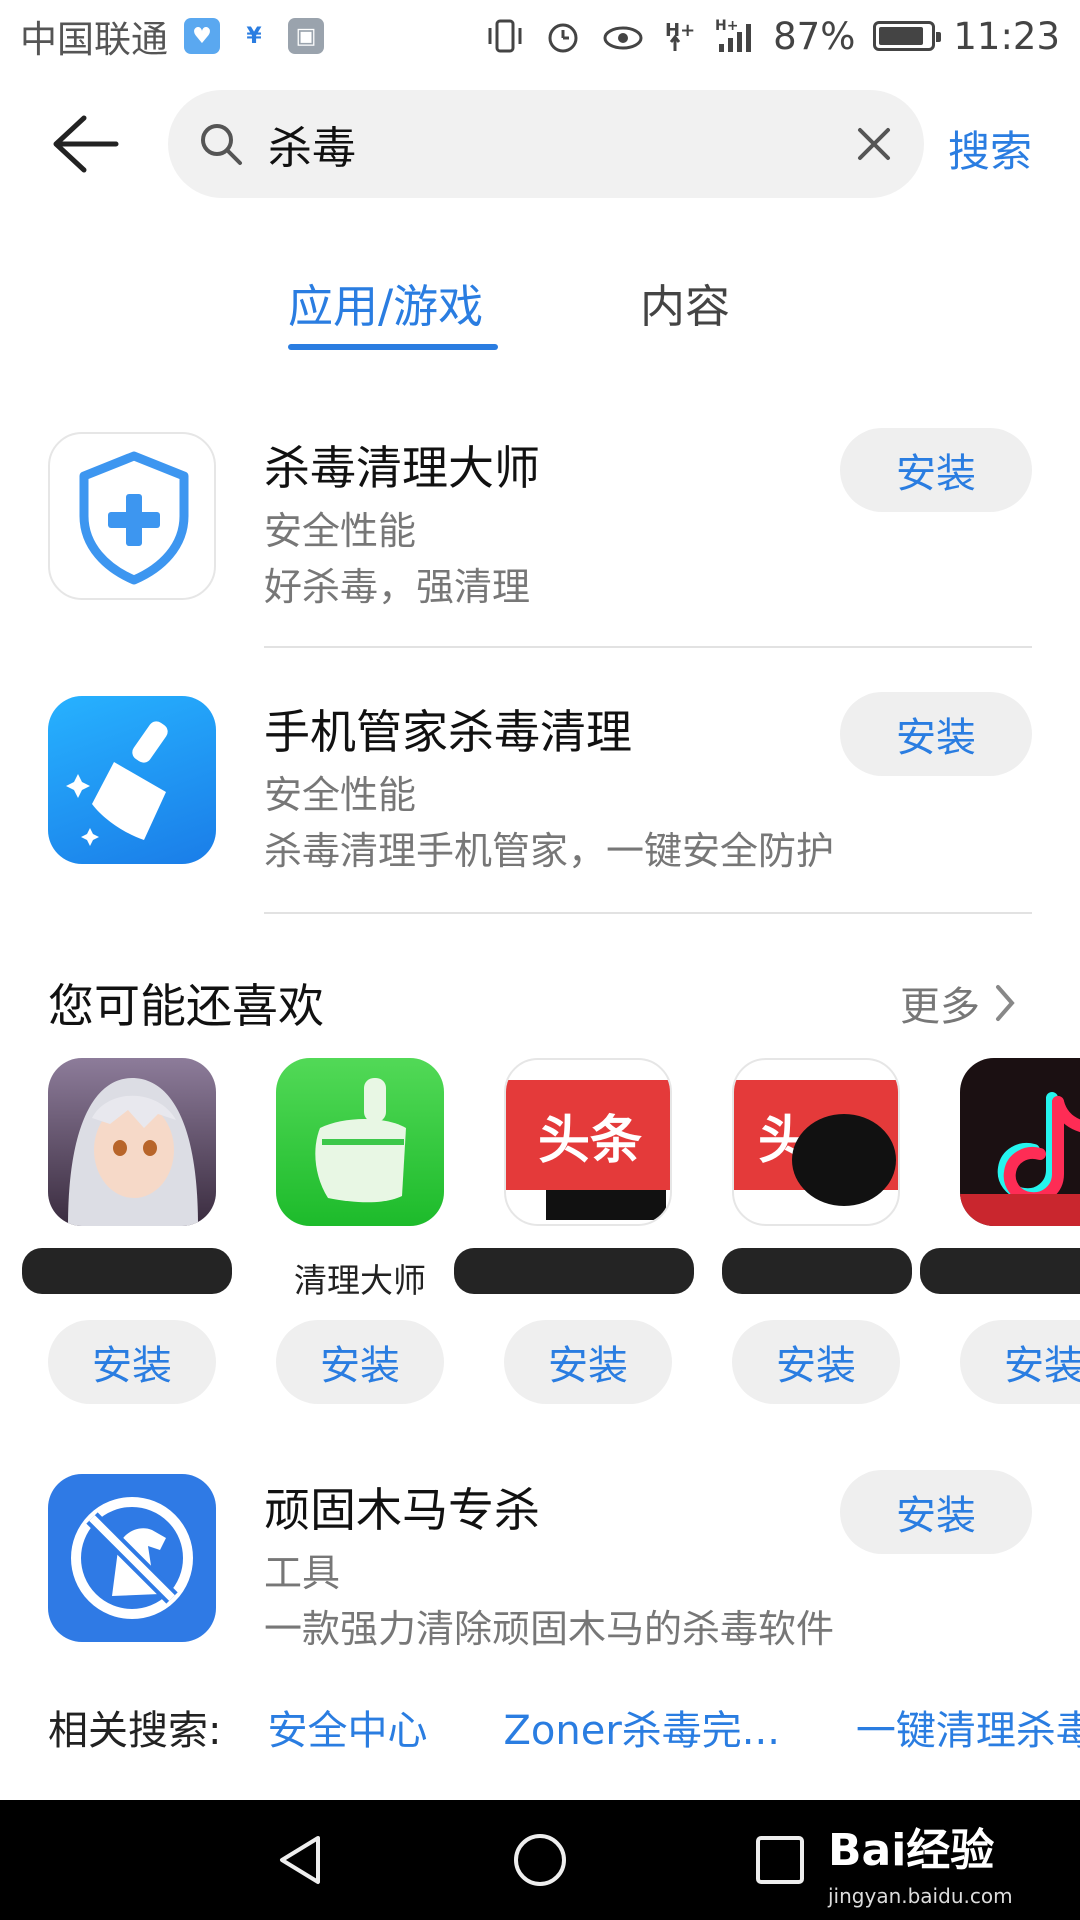 The height and width of the screenshot is (1920, 1080). I want to click on alarm-icon, so click(563, 38).